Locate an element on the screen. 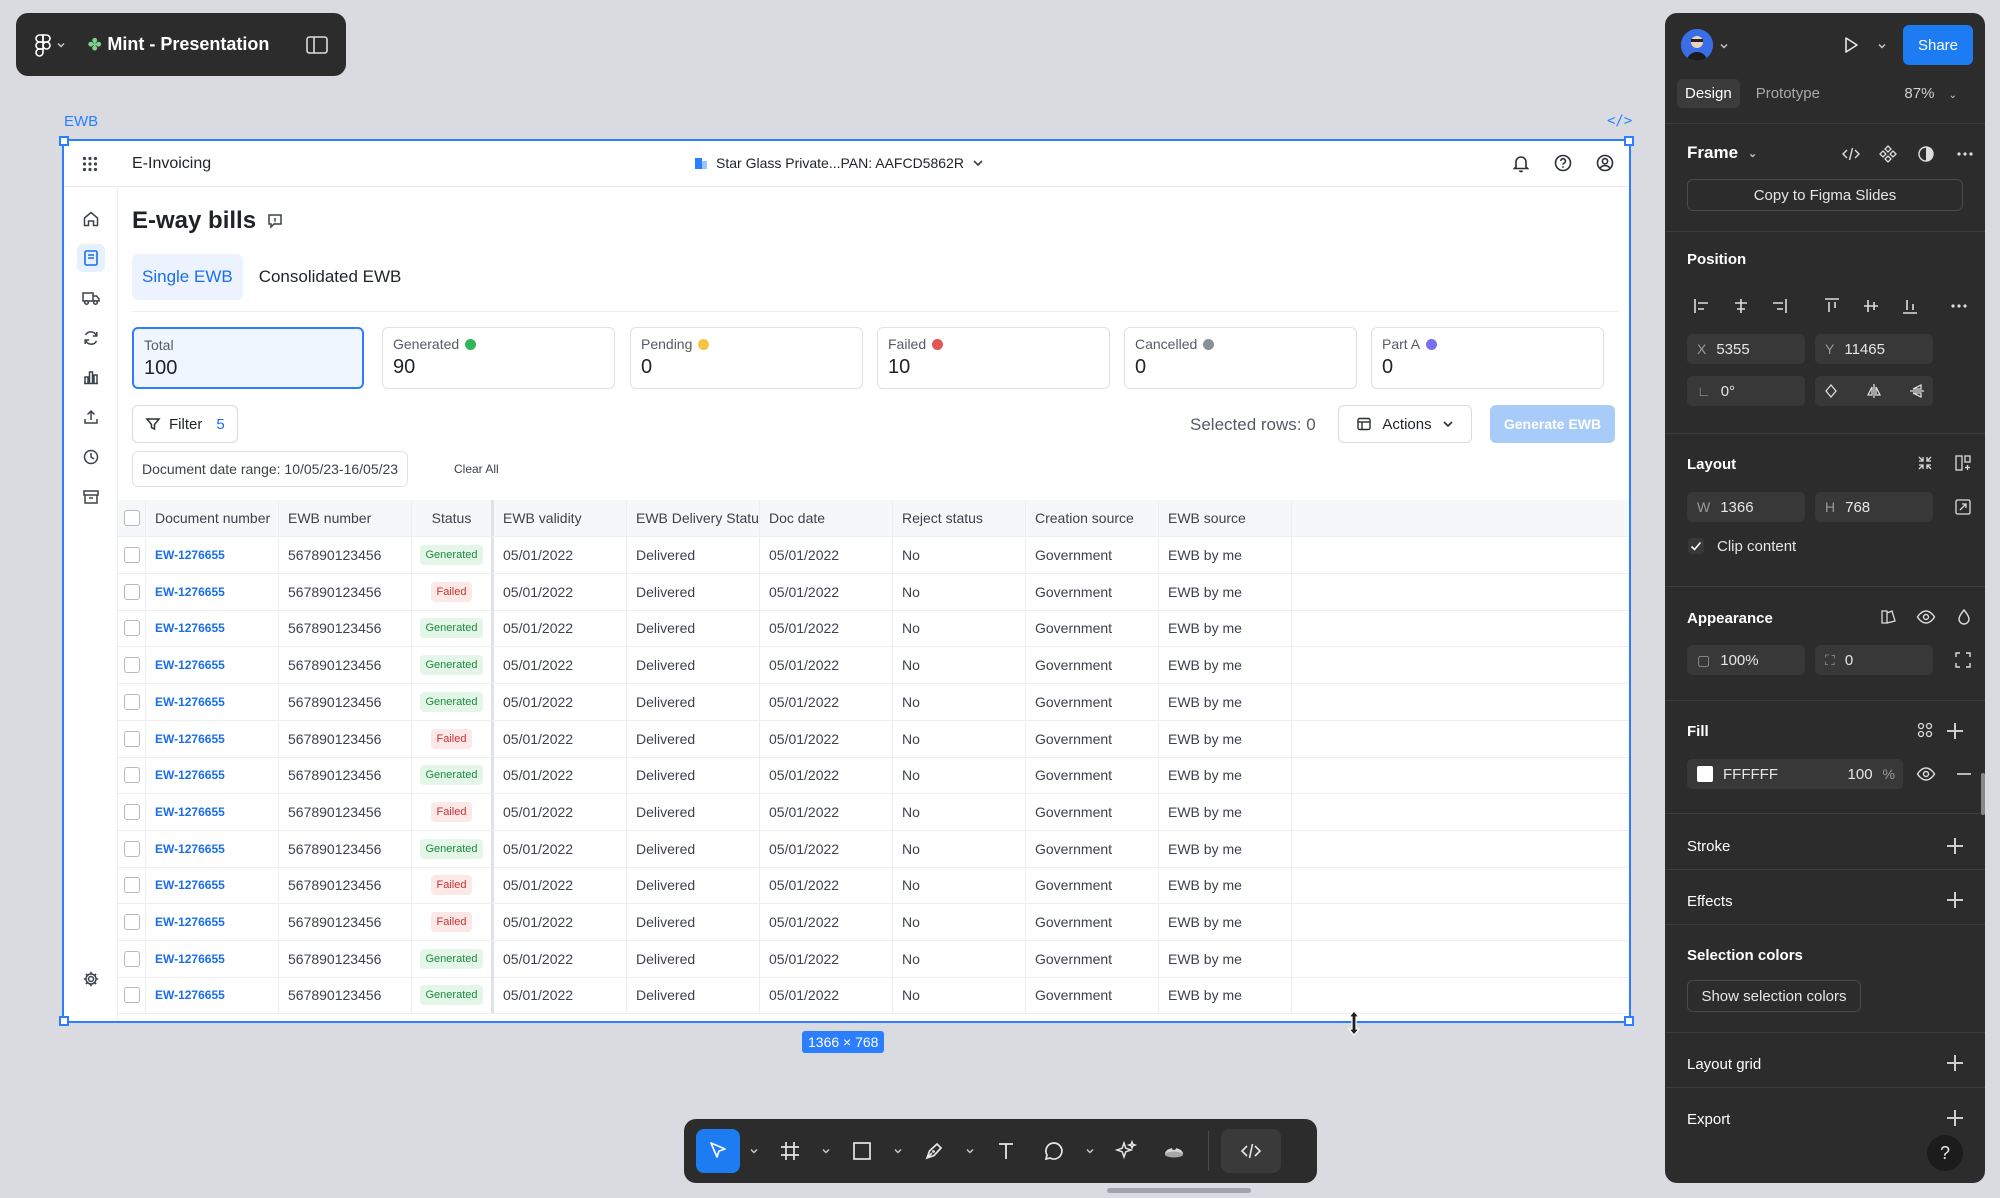  copy-to-slides-button: Copy to Figma Slides is located at coordinates (1825, 195).